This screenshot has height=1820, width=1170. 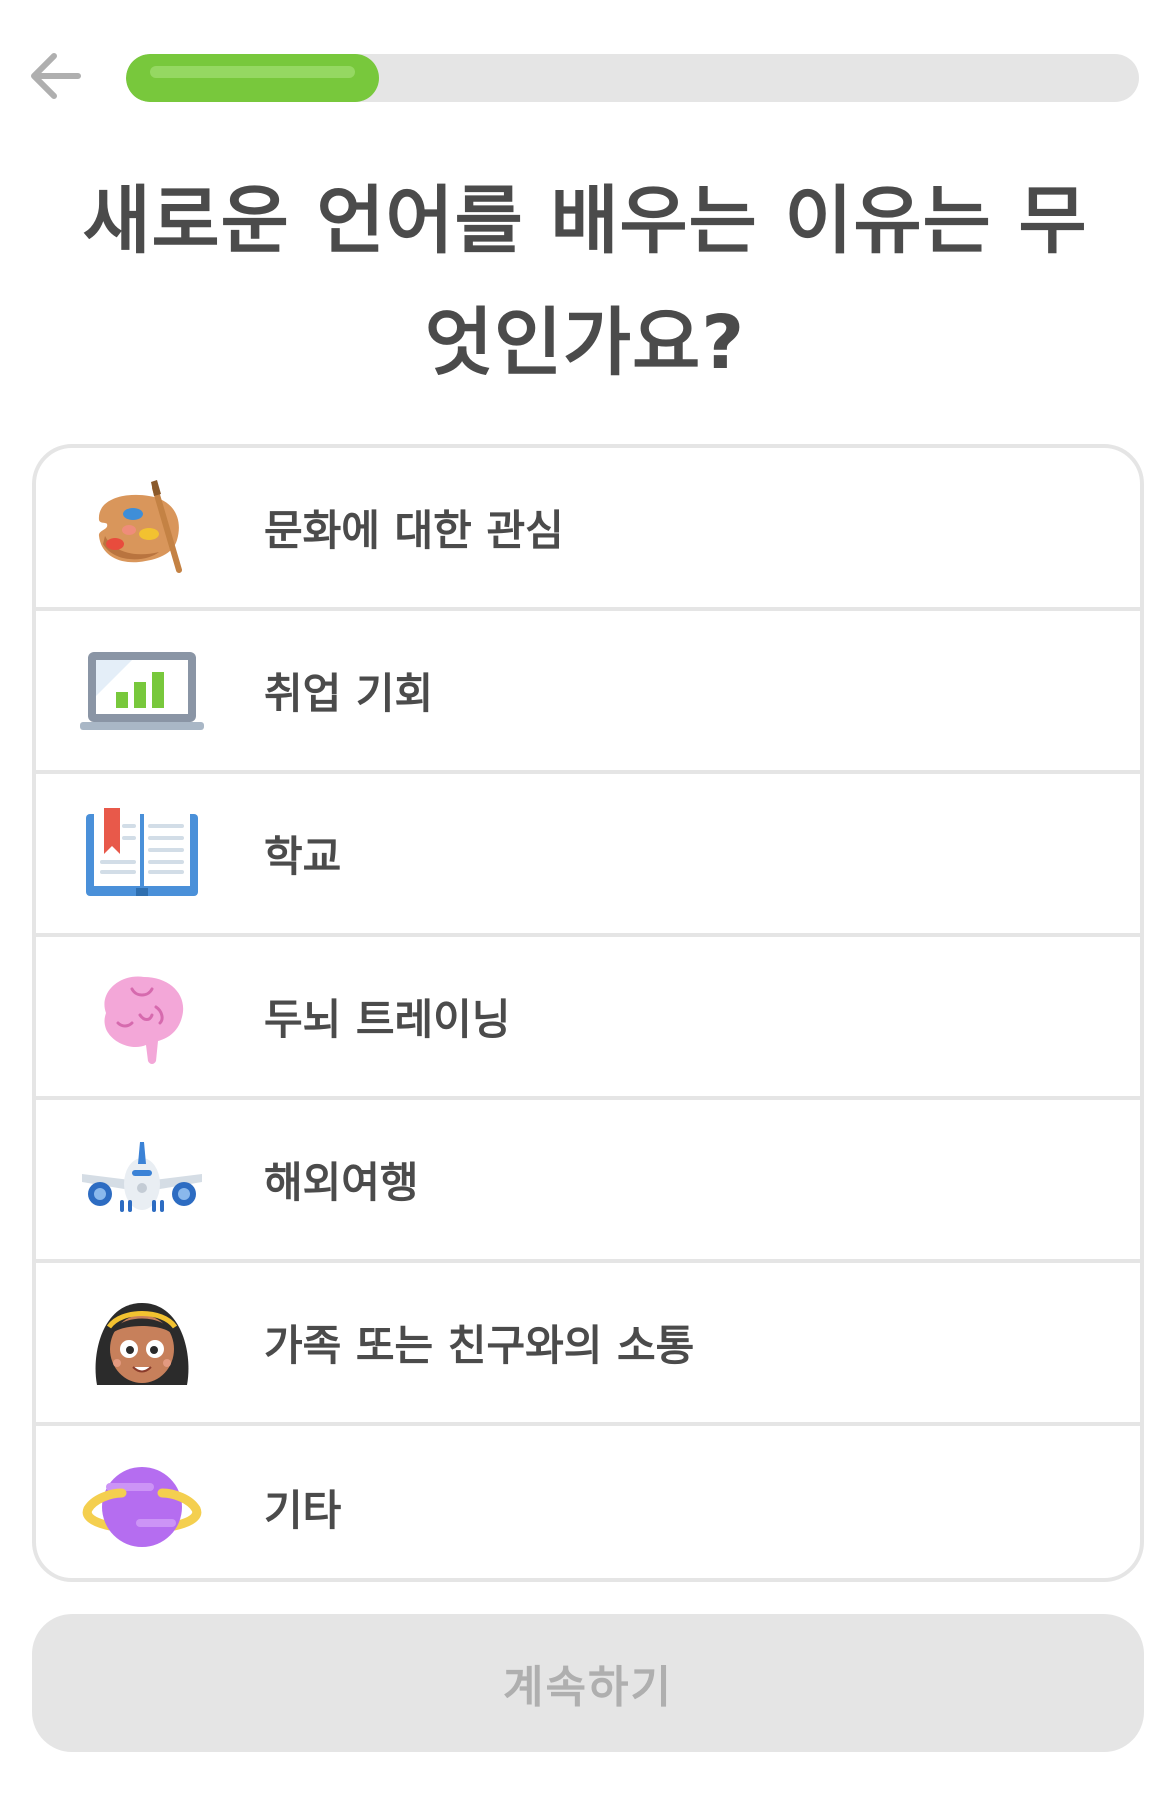 What do you see at coordinates (414, 530) in the screenshot?
I see `option-label: 문화에 대한 관심` at bounding box center [414, 530].